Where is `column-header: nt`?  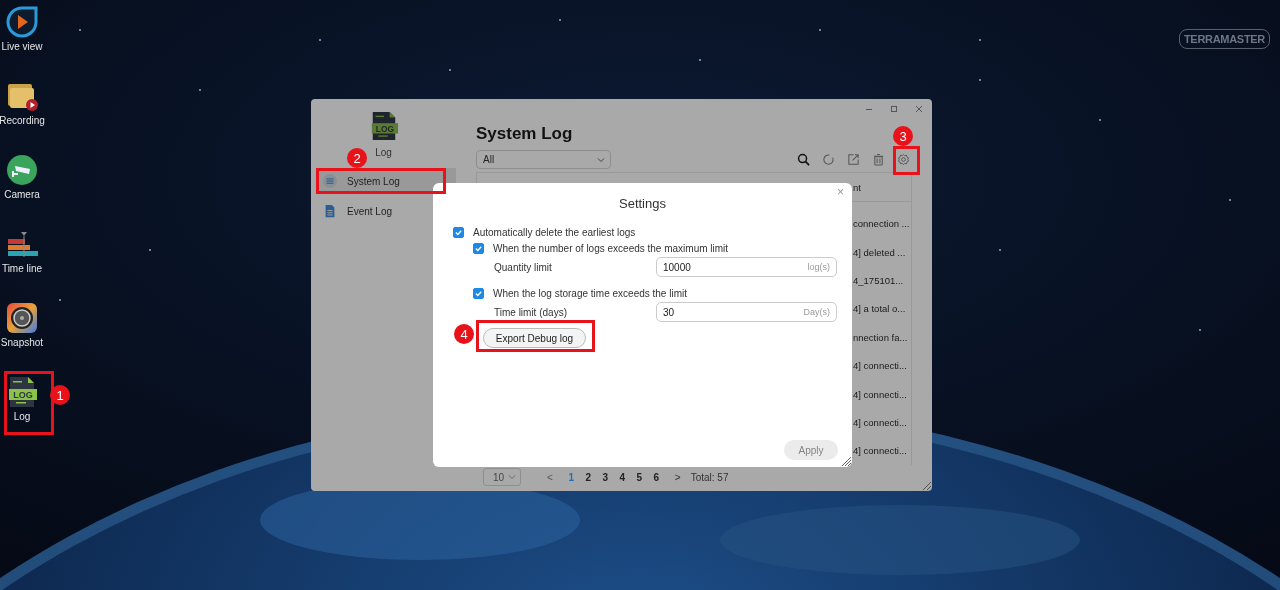
column-header: nt is located at coordinates (857, 187).